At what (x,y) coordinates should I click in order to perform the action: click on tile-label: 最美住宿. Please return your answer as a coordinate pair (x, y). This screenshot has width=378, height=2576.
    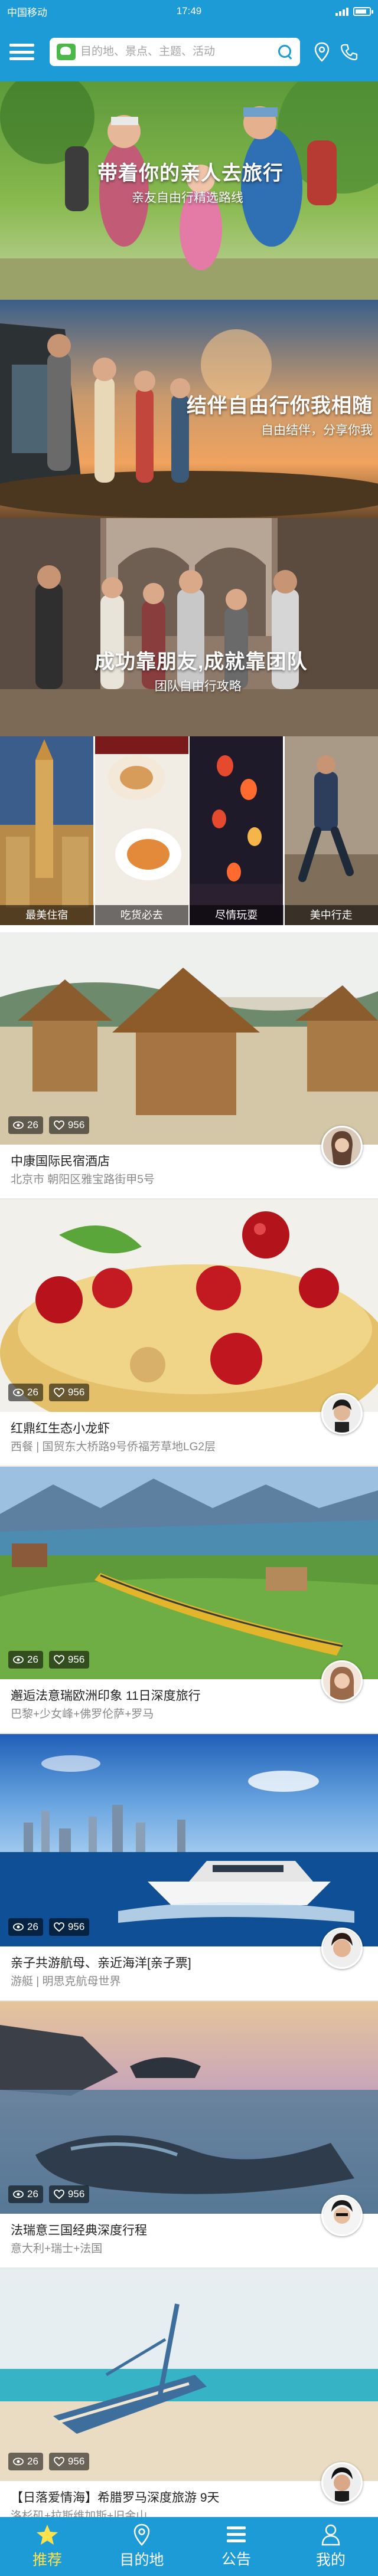
    Looking at the image, I should click on (47, 915).